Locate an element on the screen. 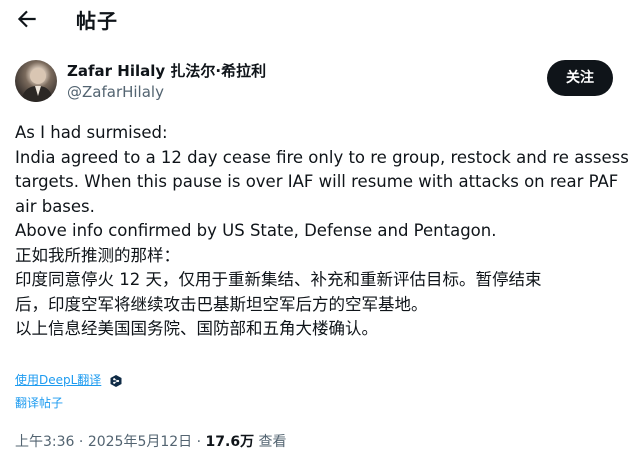 The height and width of the screenshot is (469, 640). post-metadata: 上午3:36 · 2025年5月12日 · 17.6万 查看 is located at coordinates (151, 441).